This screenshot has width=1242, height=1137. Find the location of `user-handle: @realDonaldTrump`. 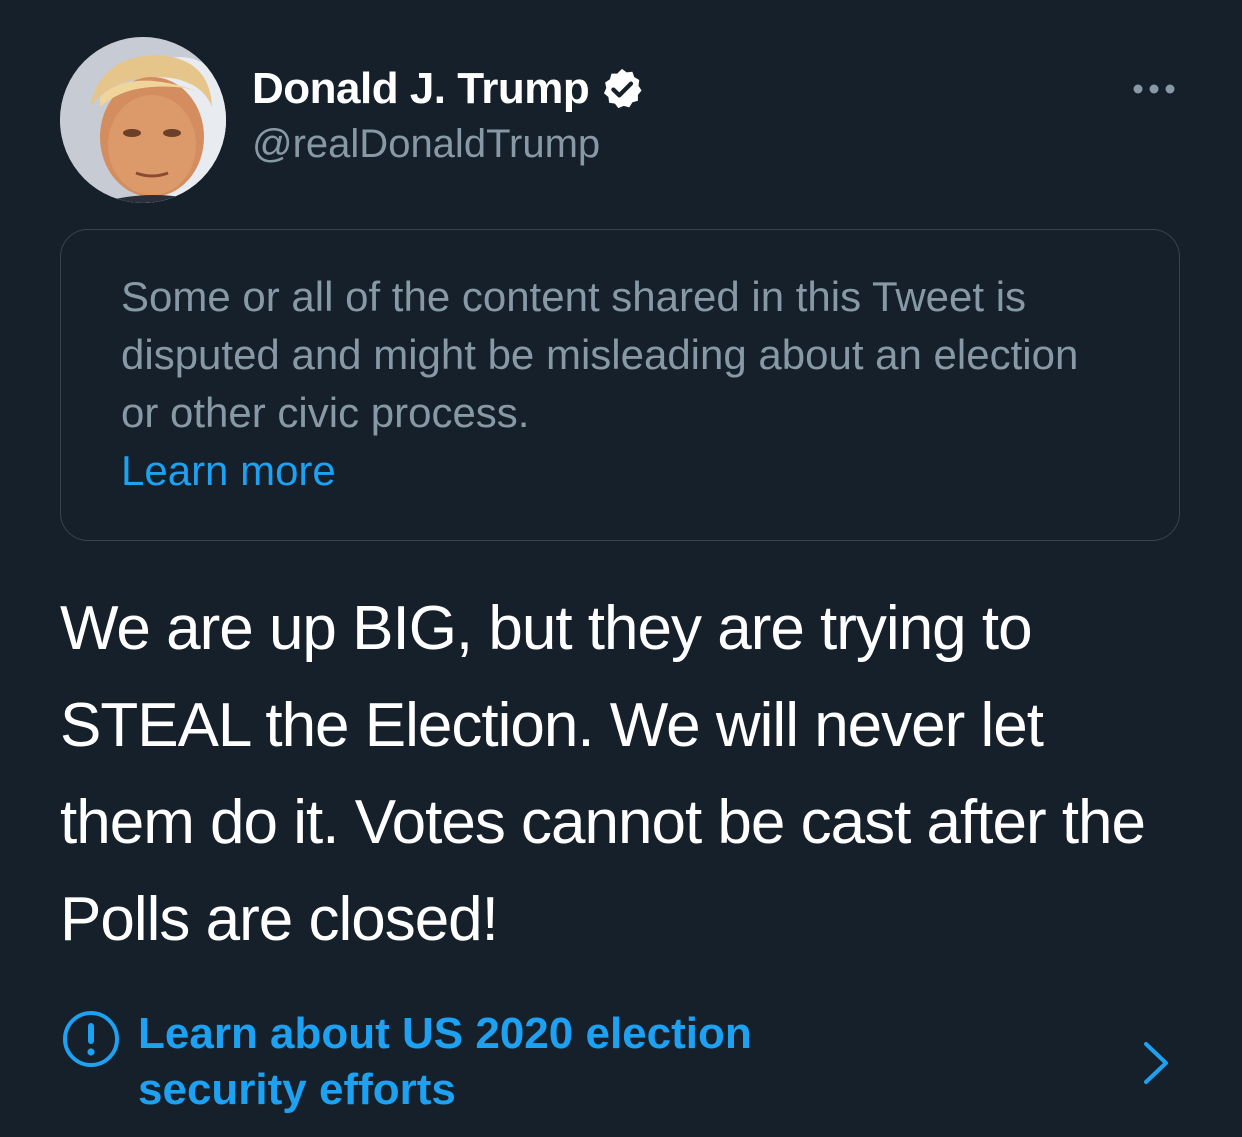

user-handle: @realDonaldTrump is located at coordinates (448, 144).